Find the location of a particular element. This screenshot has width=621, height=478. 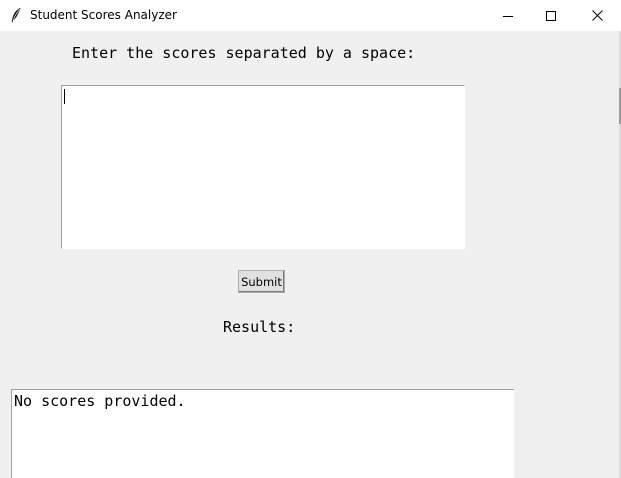

scores-prompt-label: Enter the scores separated by a space: is located at coordinates (244, 53).